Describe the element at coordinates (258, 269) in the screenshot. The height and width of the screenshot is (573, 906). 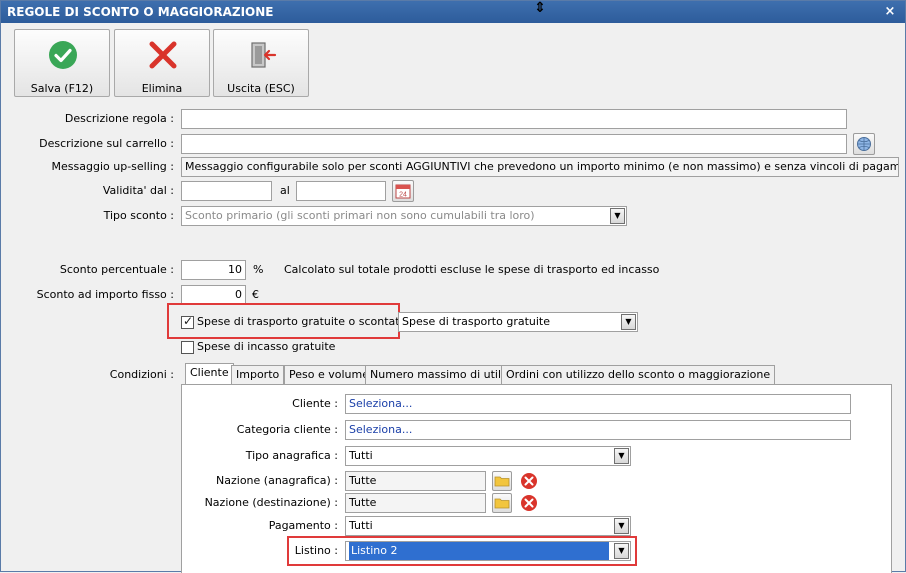
I see `percent-unit: %` at that location.